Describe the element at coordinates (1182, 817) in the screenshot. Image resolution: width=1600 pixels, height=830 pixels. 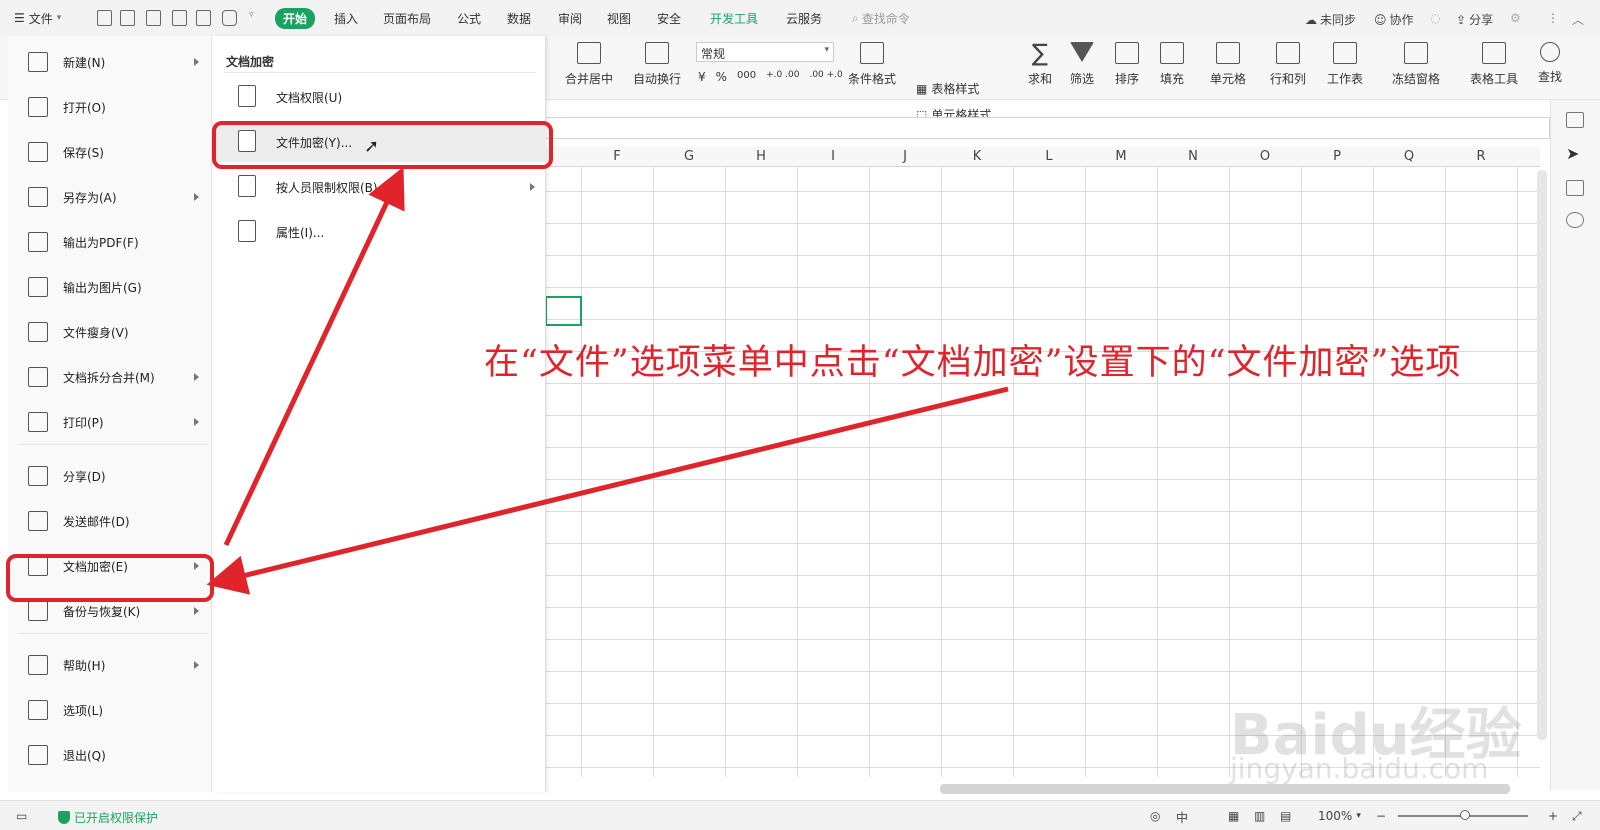
I see `input-method-icon: 中` at that location.